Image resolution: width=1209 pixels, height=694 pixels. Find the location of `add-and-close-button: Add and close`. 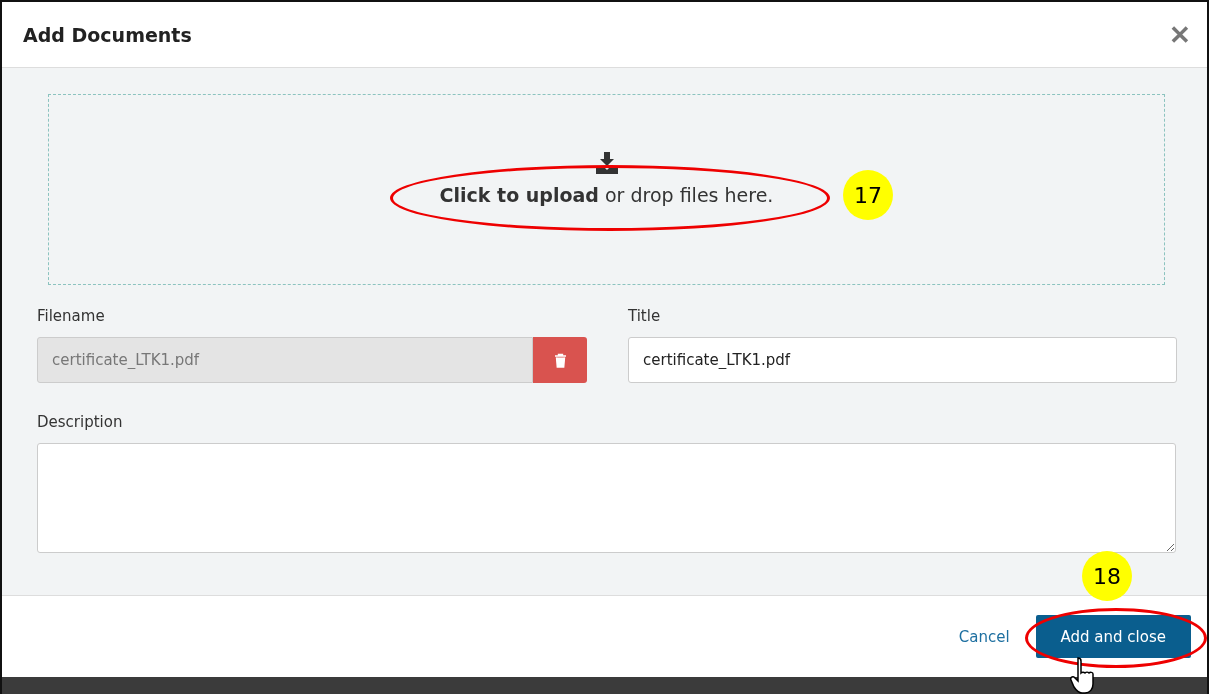

add-and-close-button: Add and close is located at coordinates (1113, 636).